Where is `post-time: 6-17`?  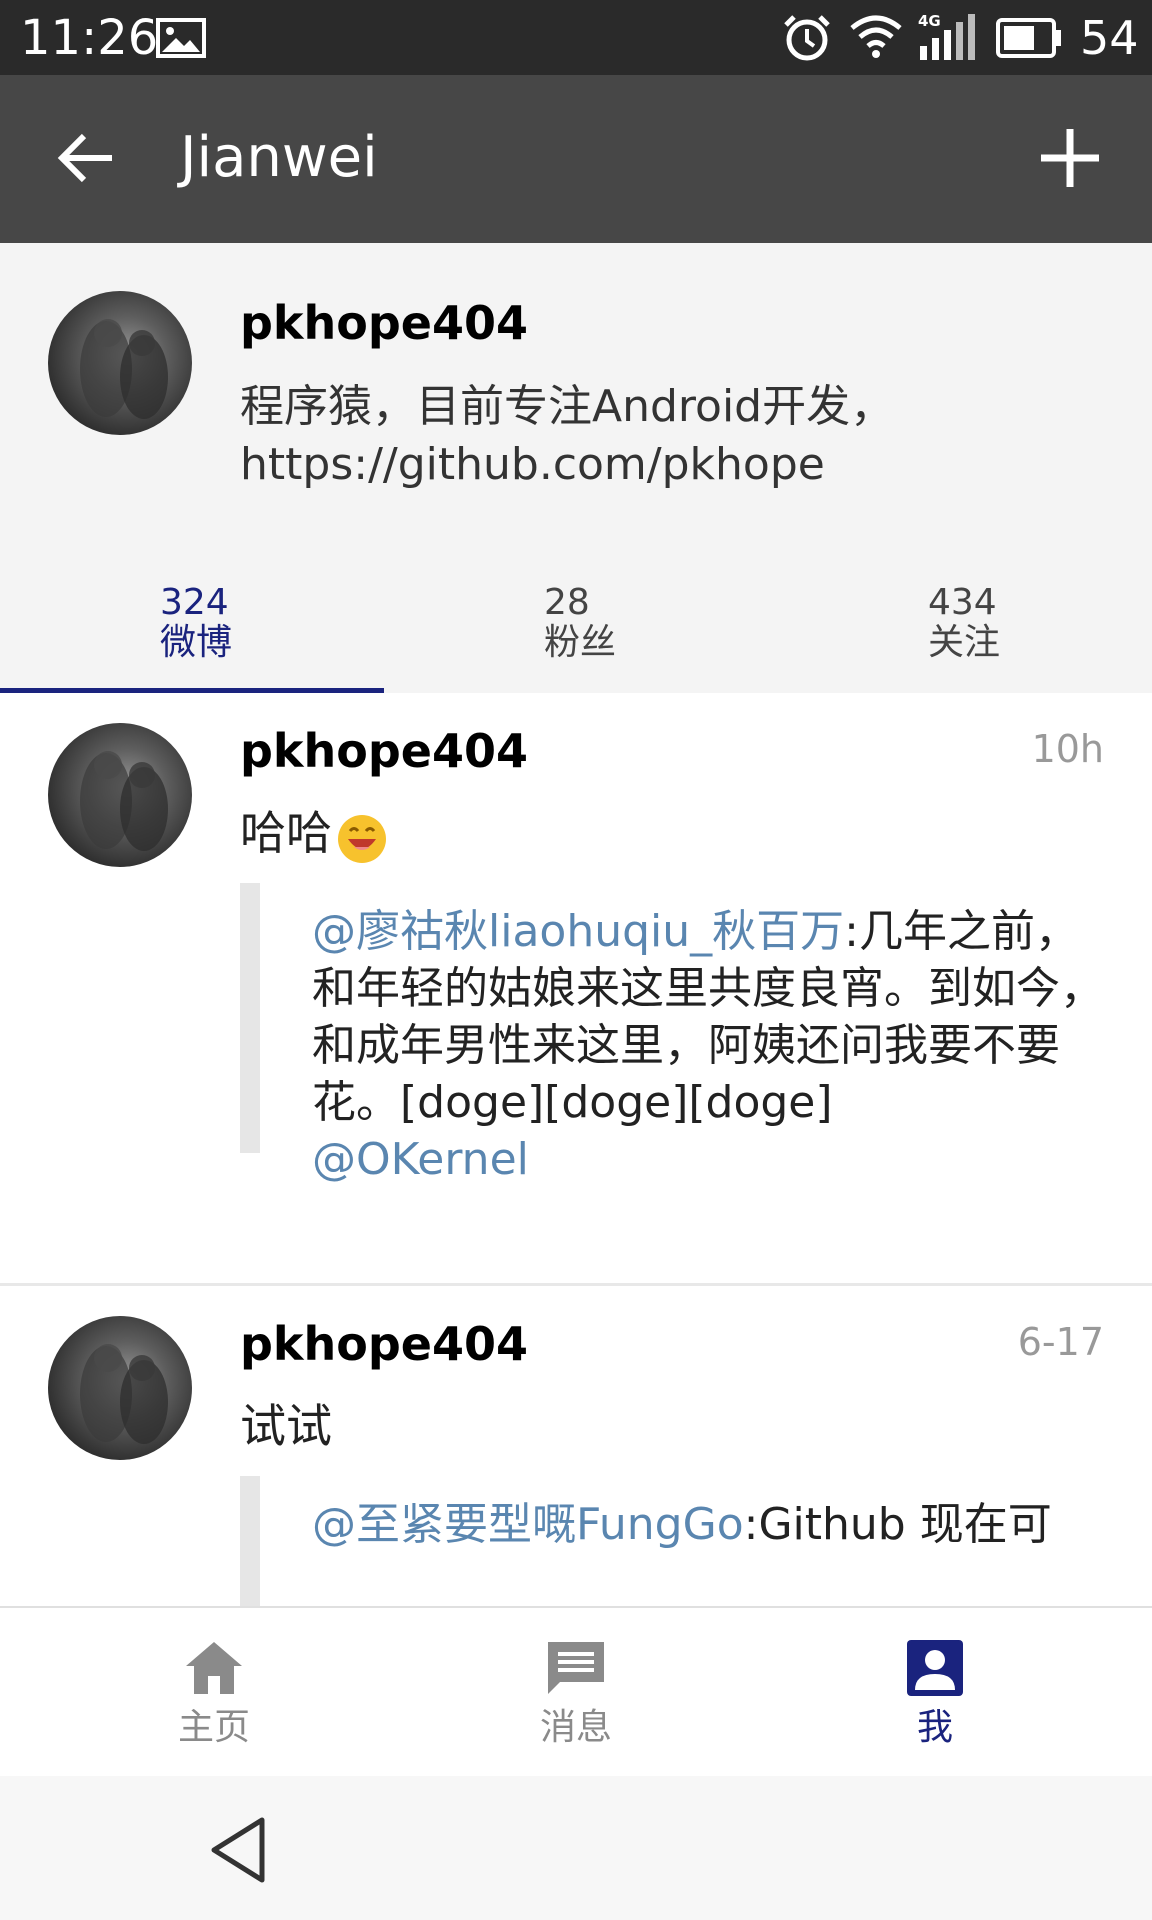
post-time: 6-17 is located at coordinates (1060, 1342).